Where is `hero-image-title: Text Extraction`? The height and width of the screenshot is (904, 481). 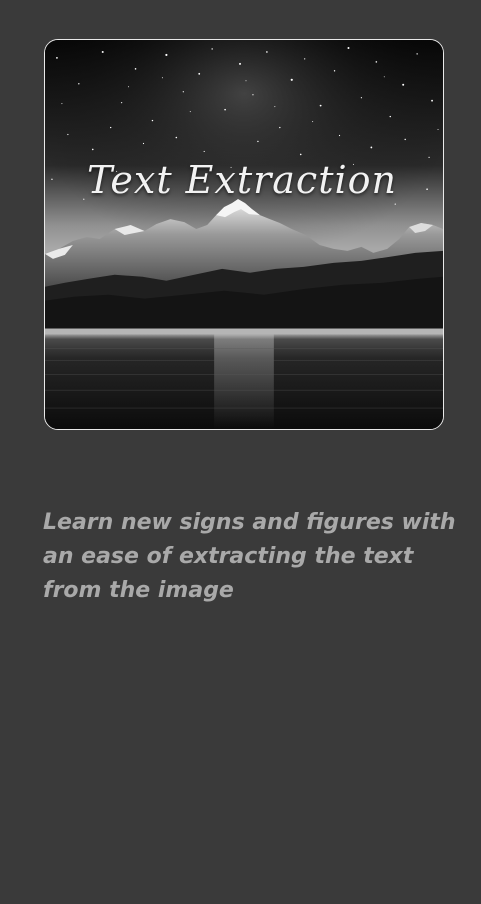 hero-image-title: Text Extraction is located at coordinates (242, 180).